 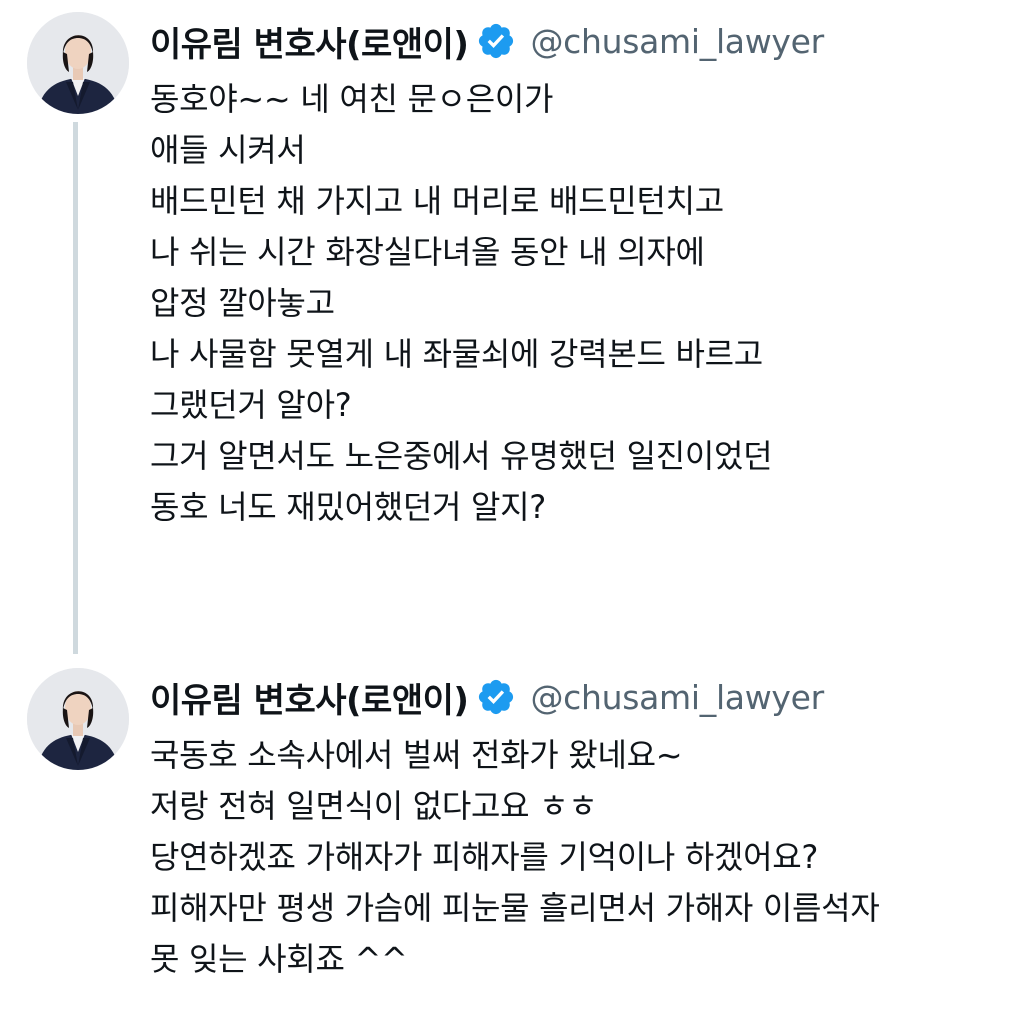 I want to click on tweet-text-line: 못 잊는 사회죠 ^^, so click(x=279, y=959).